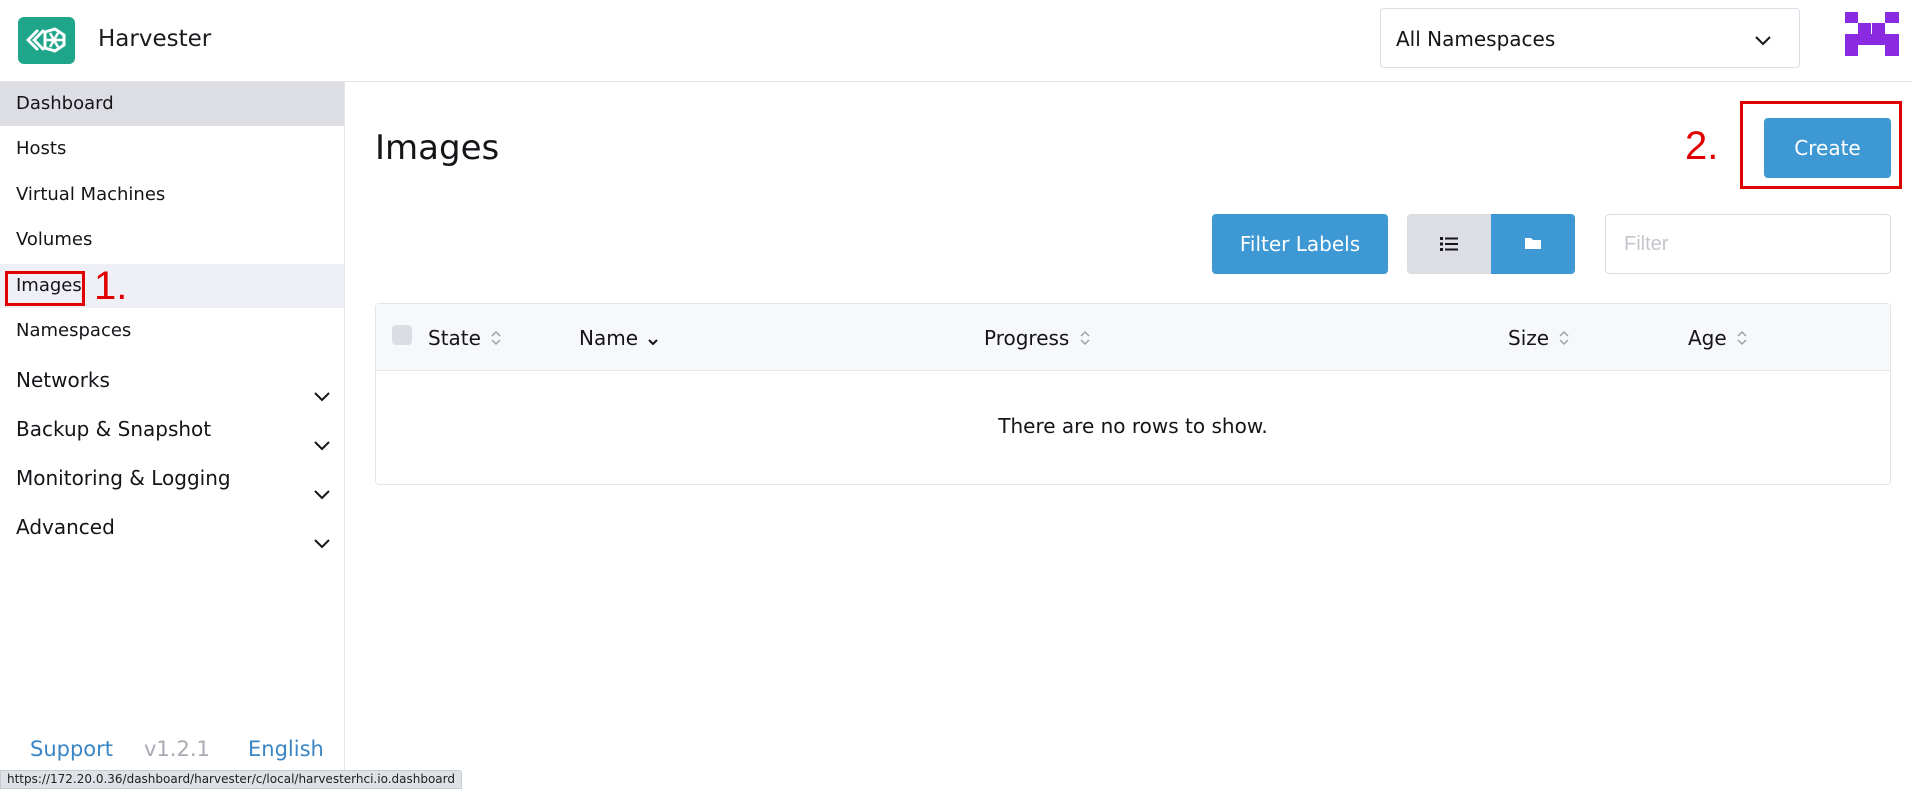  I want to click on empty-table-message: There are no rows to show., so click(1133, 426).